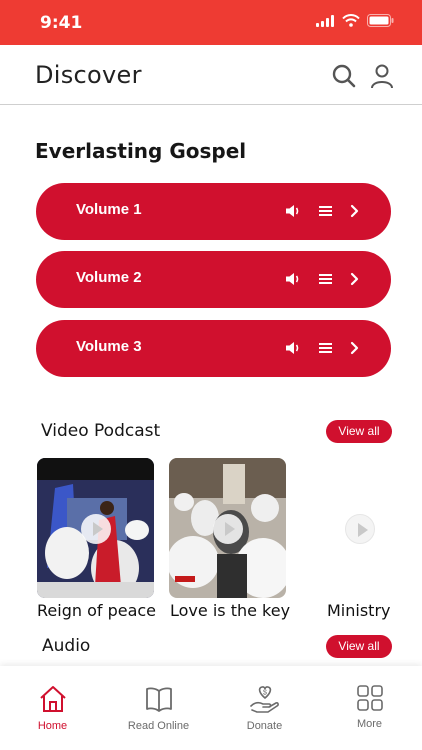  What do you see at coordinates (141, 151) in the screenshot?
I see `section-title-gospel: Everlasting Gospel` at bounding box center [141, 151].